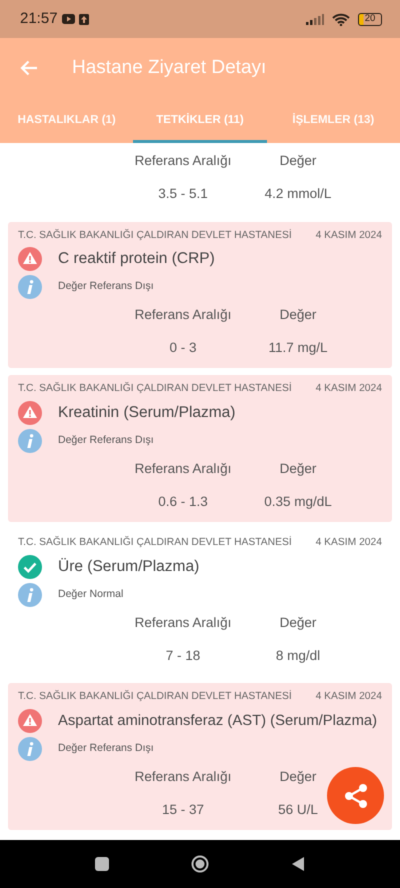 The height and width of the screenshot is (888, 400). I want to click on reference-range: 15 - 37, so click(183, 810).